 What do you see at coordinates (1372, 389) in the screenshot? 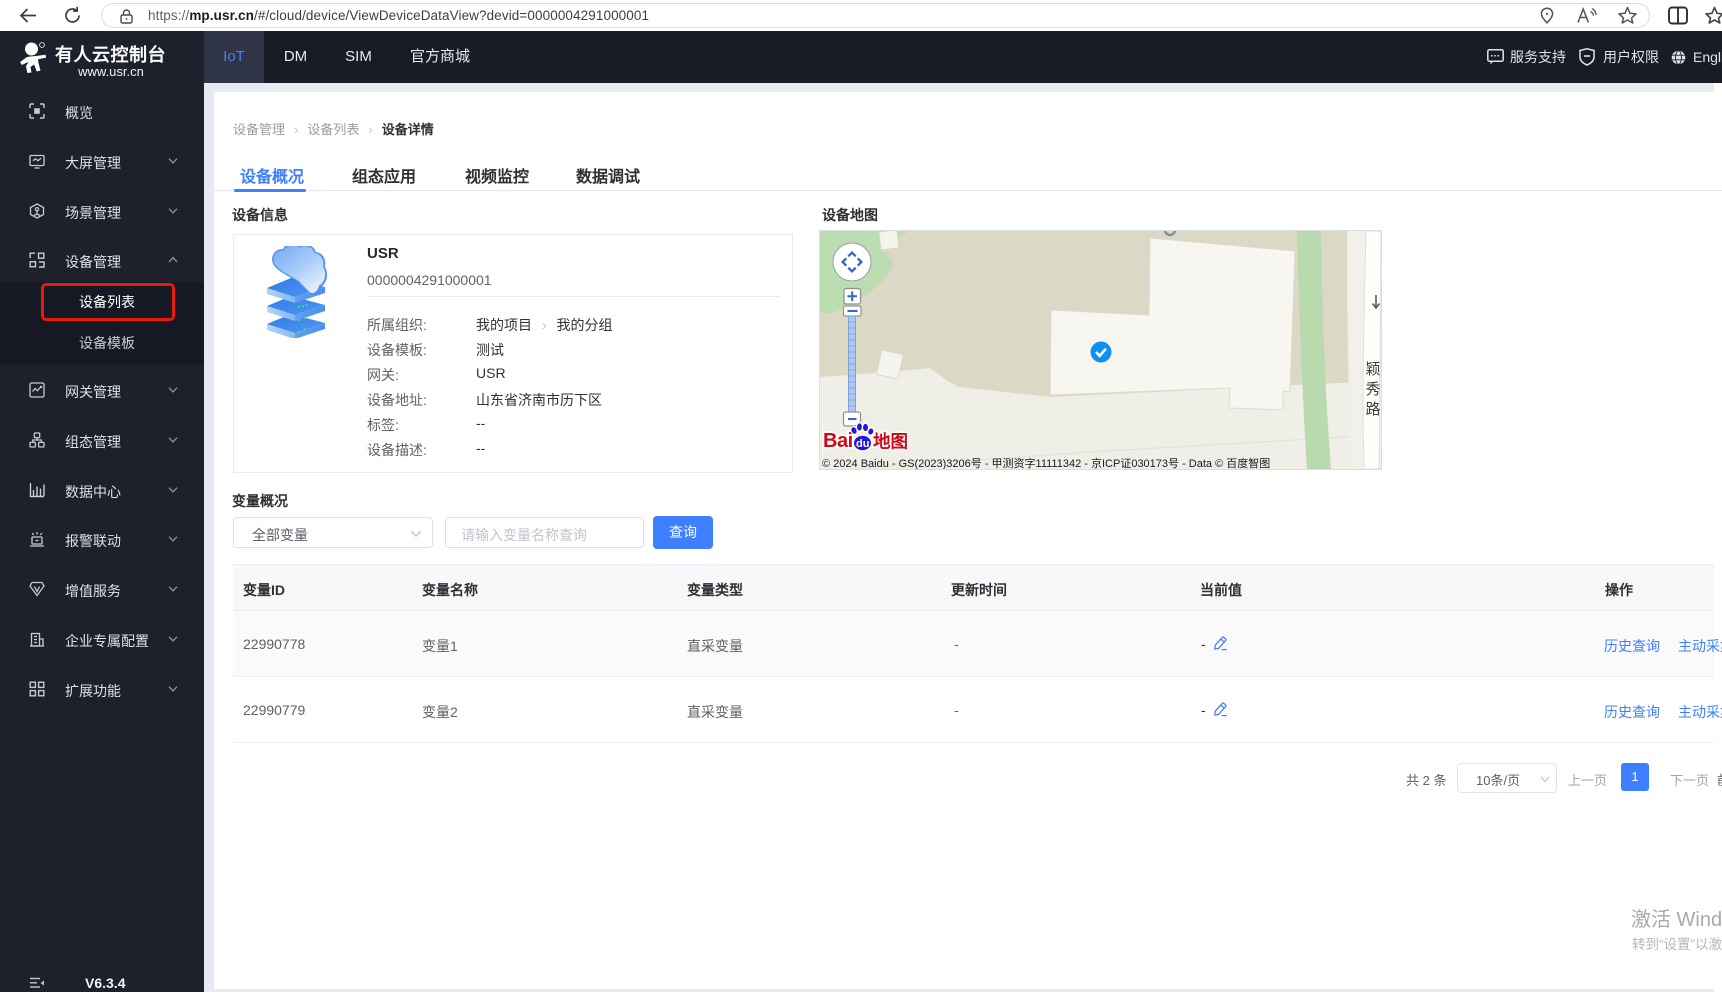
I see `svg-text: 秀` at bounding box center [1372, 389].